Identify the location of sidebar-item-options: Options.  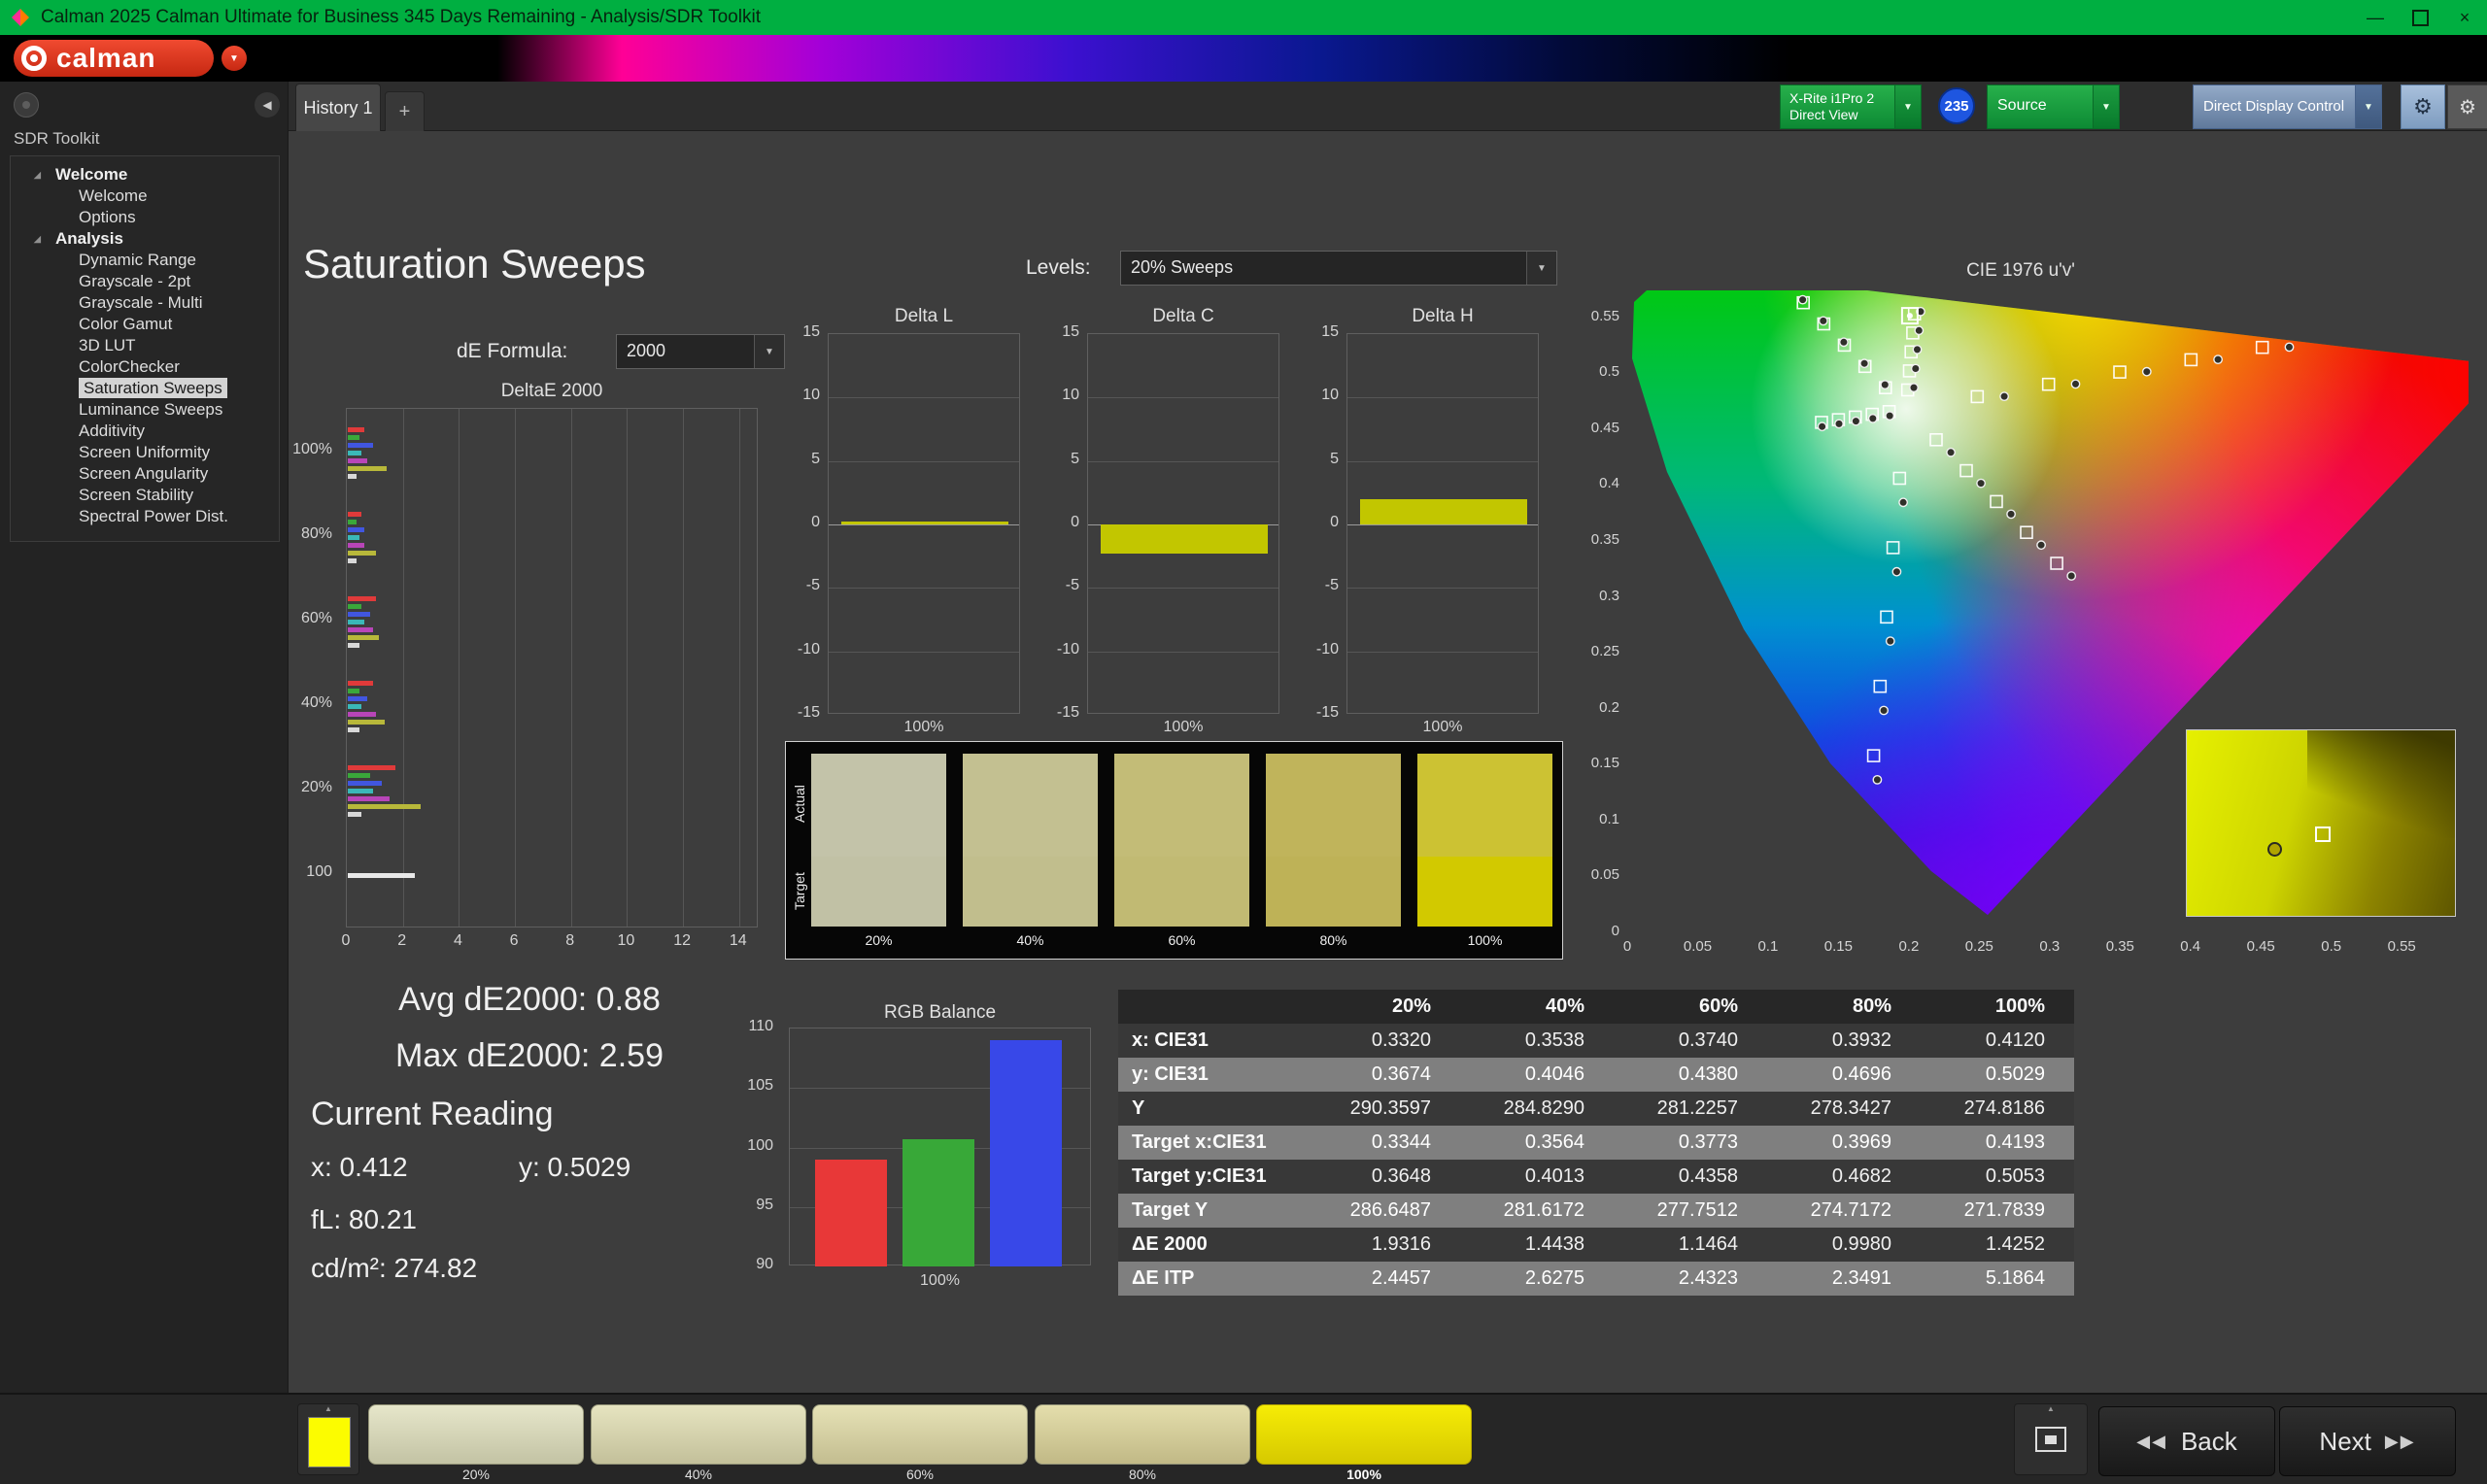
(145, 217).